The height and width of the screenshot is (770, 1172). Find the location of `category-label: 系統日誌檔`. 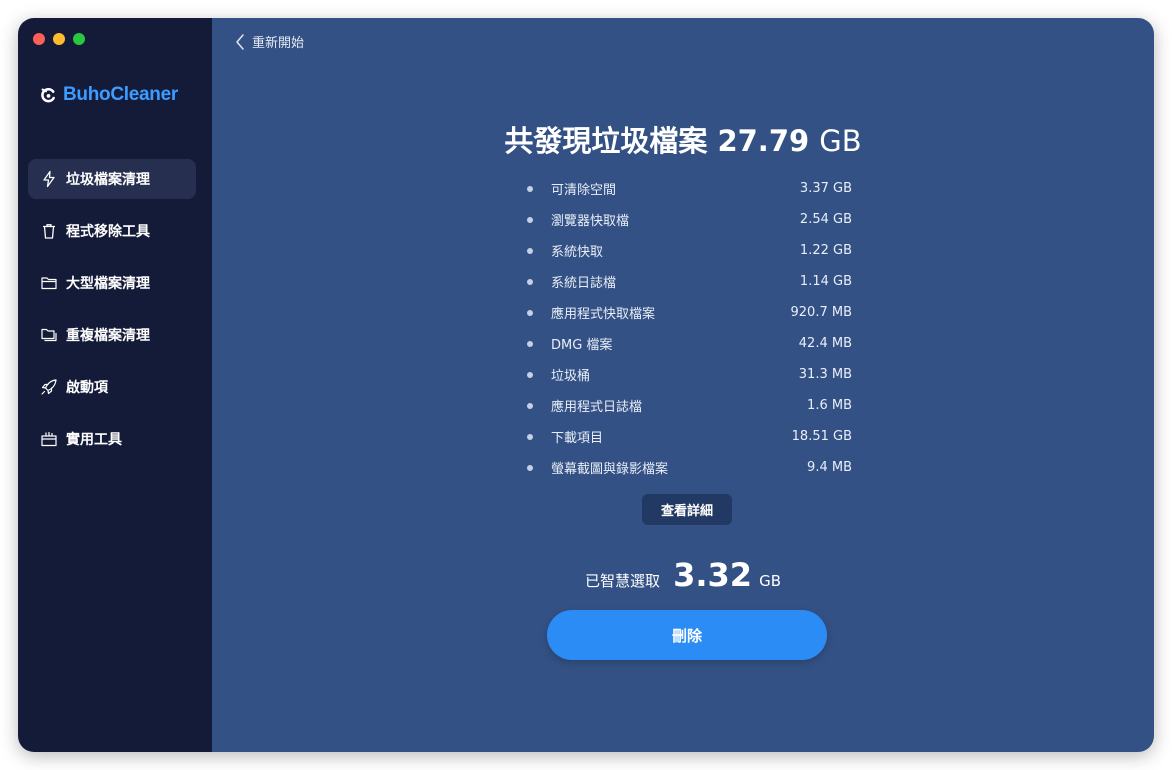

category-label: 系統日誌檔 is located at coordinates (584, 283).